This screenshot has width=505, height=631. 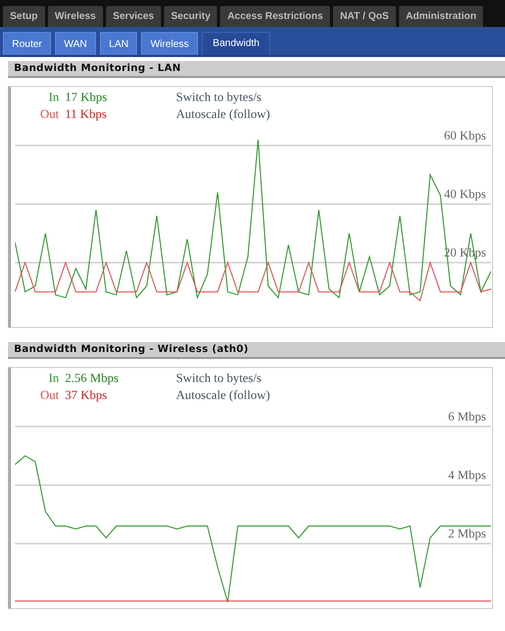 I want to click on sub-tab: LAN, so click(x=119, y=43).